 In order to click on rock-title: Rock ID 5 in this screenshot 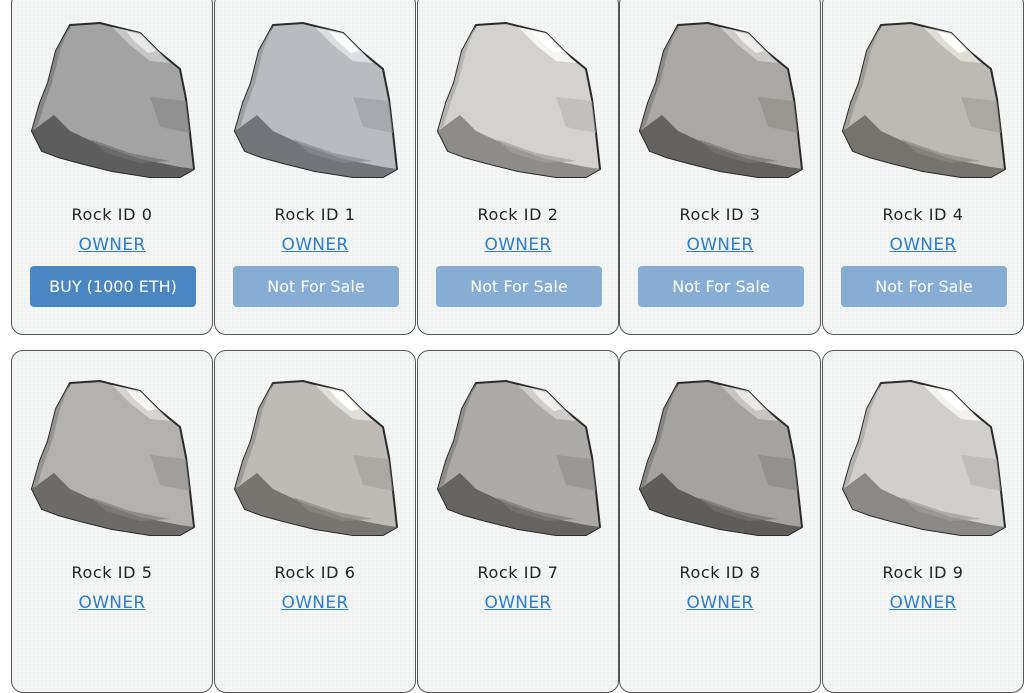, I will do `click(112, 572)`.